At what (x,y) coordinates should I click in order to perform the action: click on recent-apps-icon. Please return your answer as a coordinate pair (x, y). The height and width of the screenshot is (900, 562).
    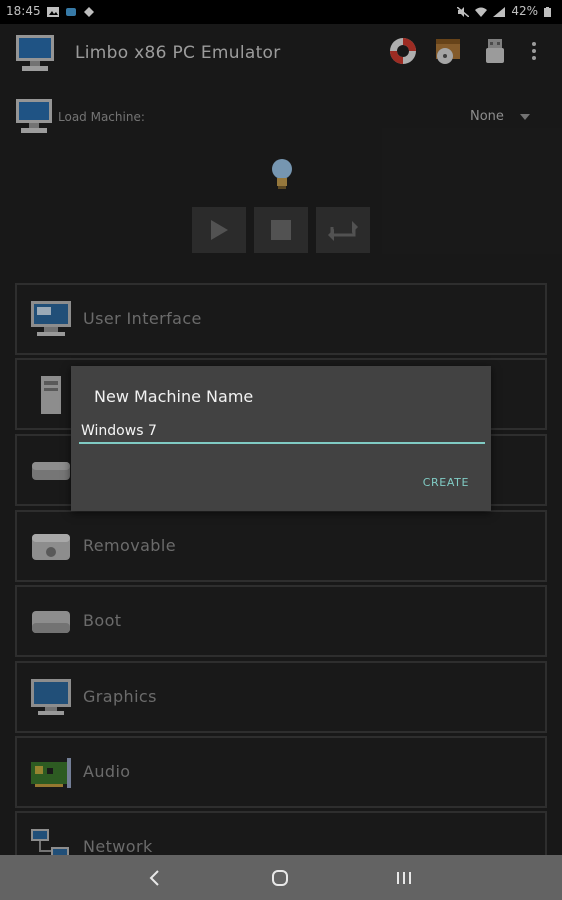
    Looking at the image, I should click on (404, 878).